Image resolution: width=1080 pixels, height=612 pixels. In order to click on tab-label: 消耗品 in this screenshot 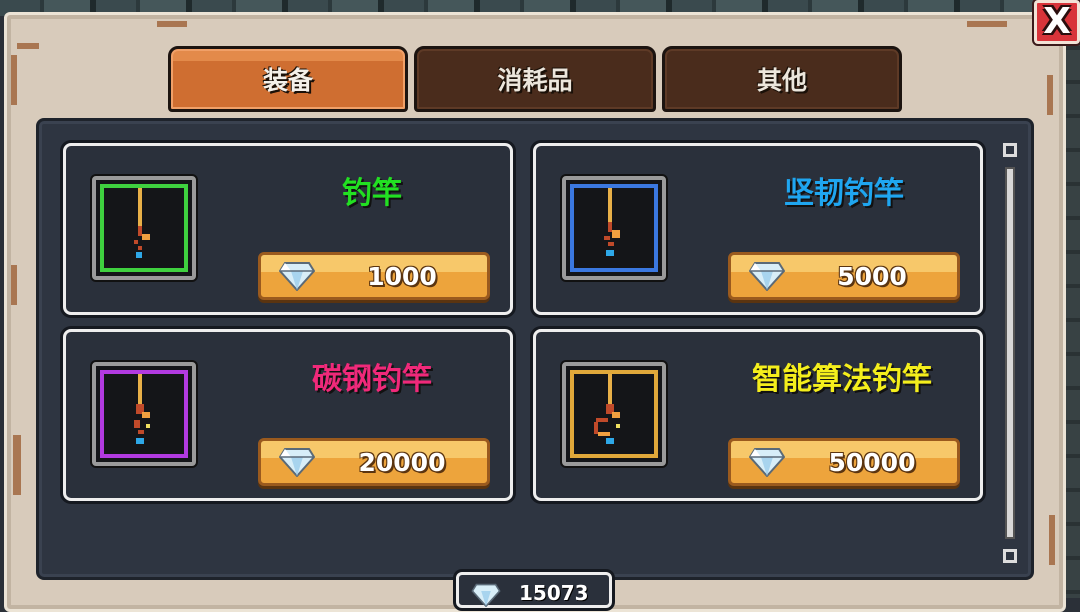, I will do `click(535, 80)`.